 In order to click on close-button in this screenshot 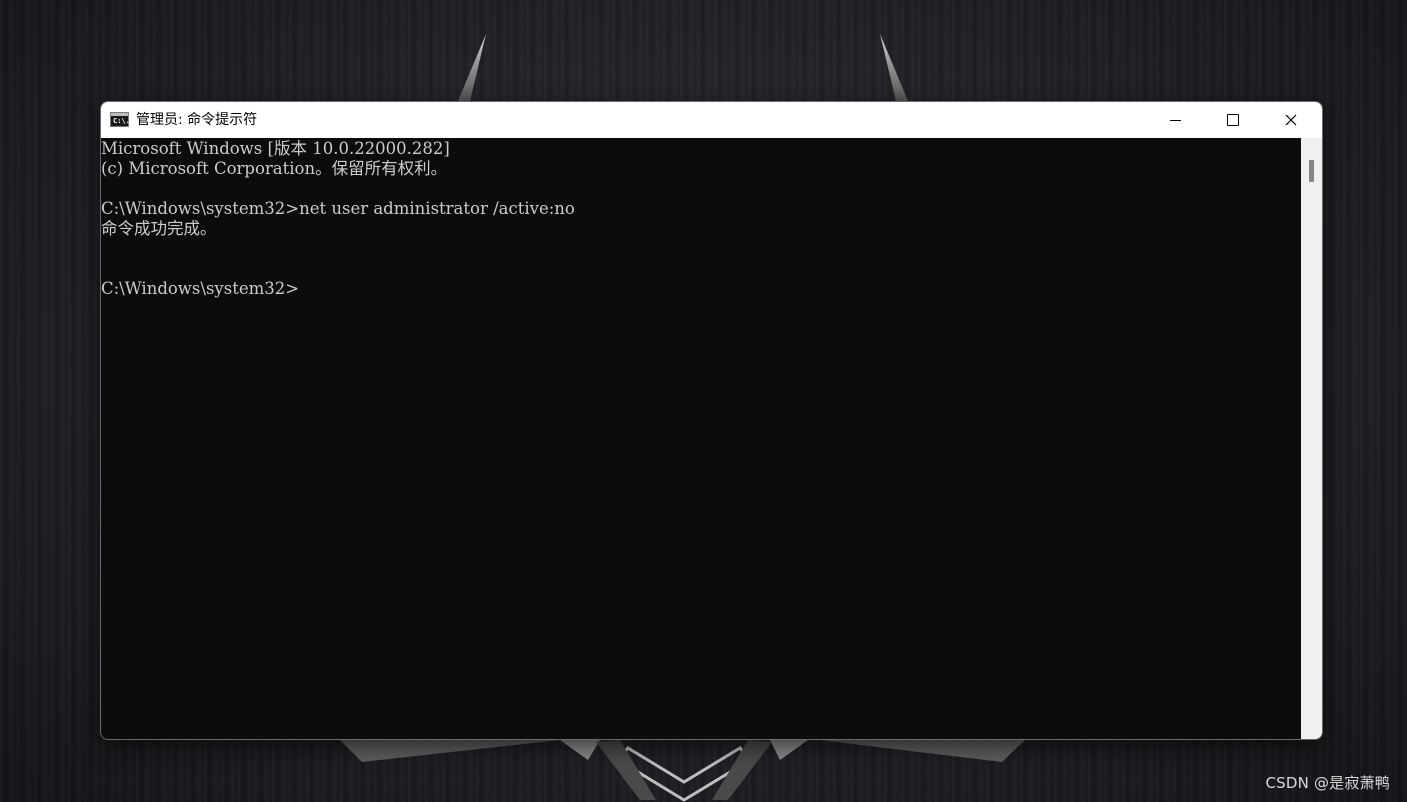, I will do `click(1291, 120)`.